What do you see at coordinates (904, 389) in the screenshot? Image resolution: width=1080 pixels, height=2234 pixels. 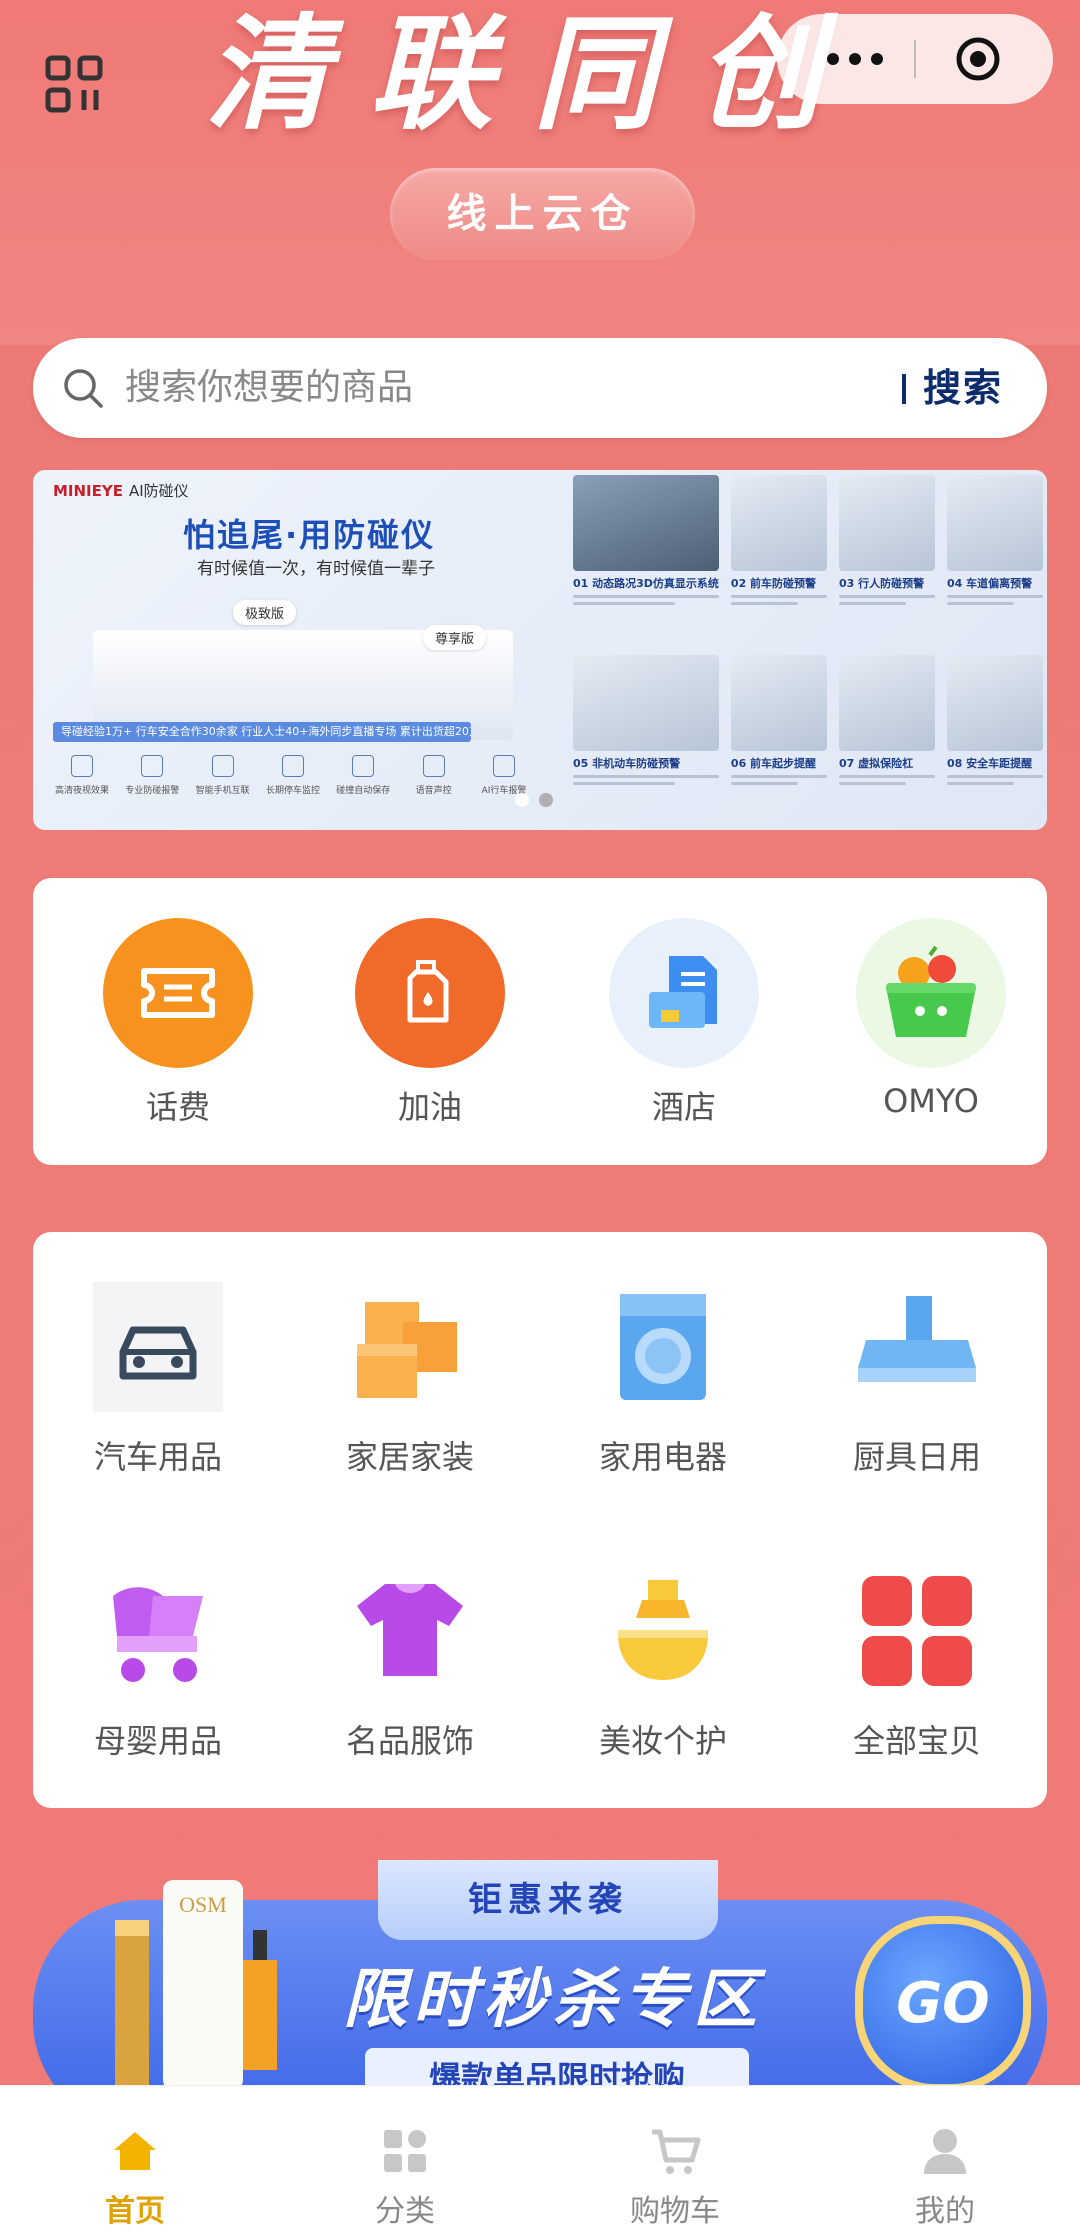 I see `search-divider` at bounding box center [904, 389].